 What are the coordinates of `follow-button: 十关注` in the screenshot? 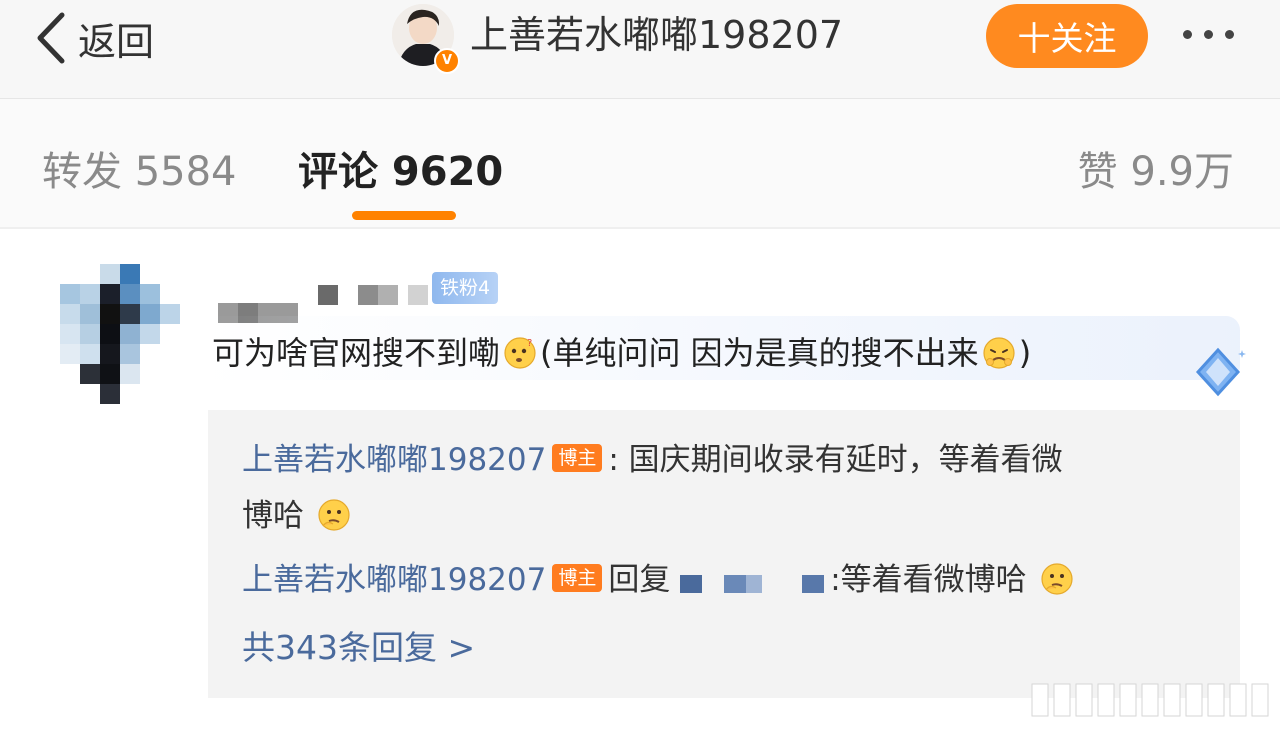 It's located at (1067, 36).